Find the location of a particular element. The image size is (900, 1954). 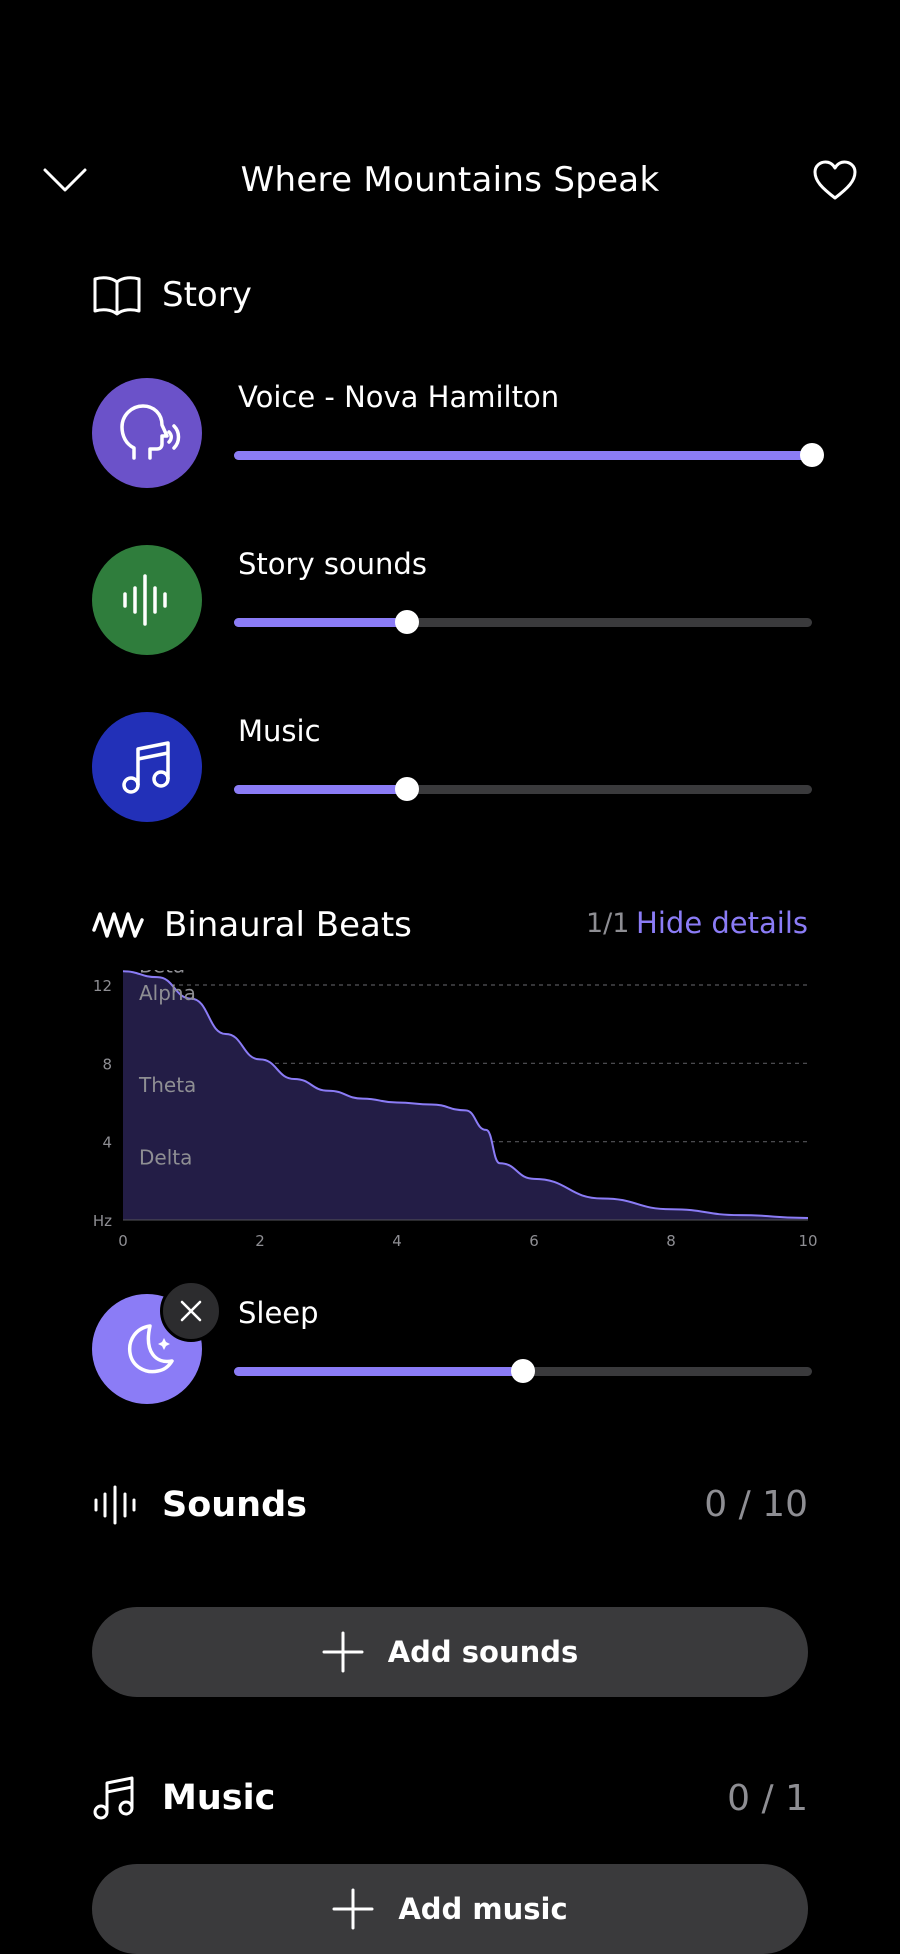

y-tick-label: 4 is located at coordinates (107, 1143).